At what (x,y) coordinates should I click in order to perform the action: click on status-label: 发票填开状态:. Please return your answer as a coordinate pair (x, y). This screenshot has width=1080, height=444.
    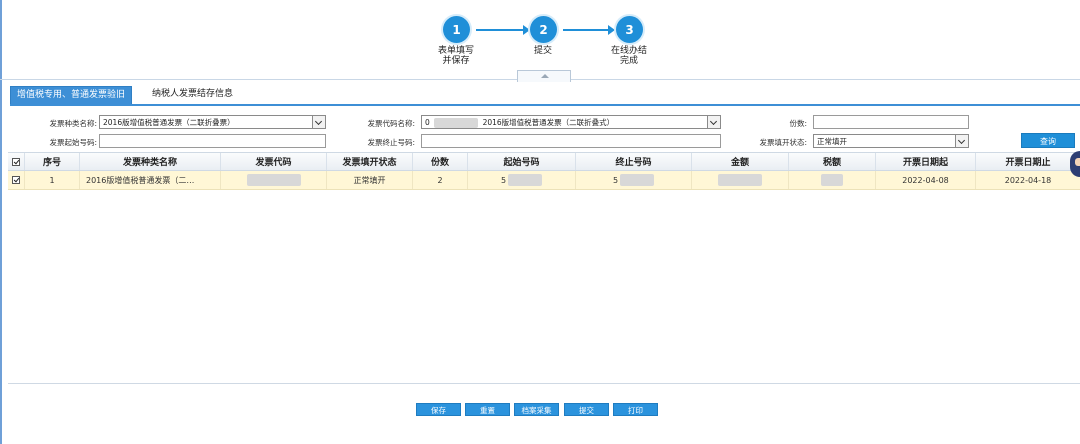
    Looking at the image, I should click on (783, 142).